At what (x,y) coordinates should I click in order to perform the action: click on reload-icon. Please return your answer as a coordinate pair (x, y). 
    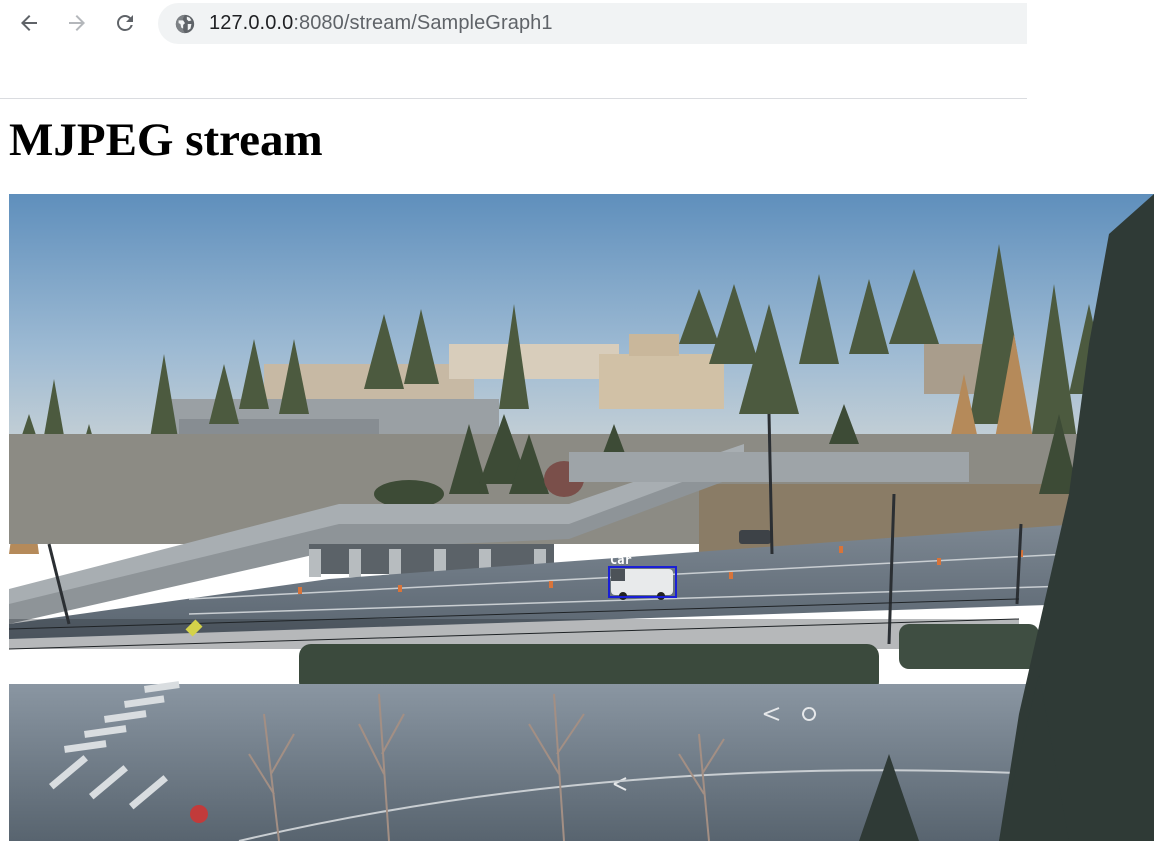
    Looking at the image, I should click on (125, 22).